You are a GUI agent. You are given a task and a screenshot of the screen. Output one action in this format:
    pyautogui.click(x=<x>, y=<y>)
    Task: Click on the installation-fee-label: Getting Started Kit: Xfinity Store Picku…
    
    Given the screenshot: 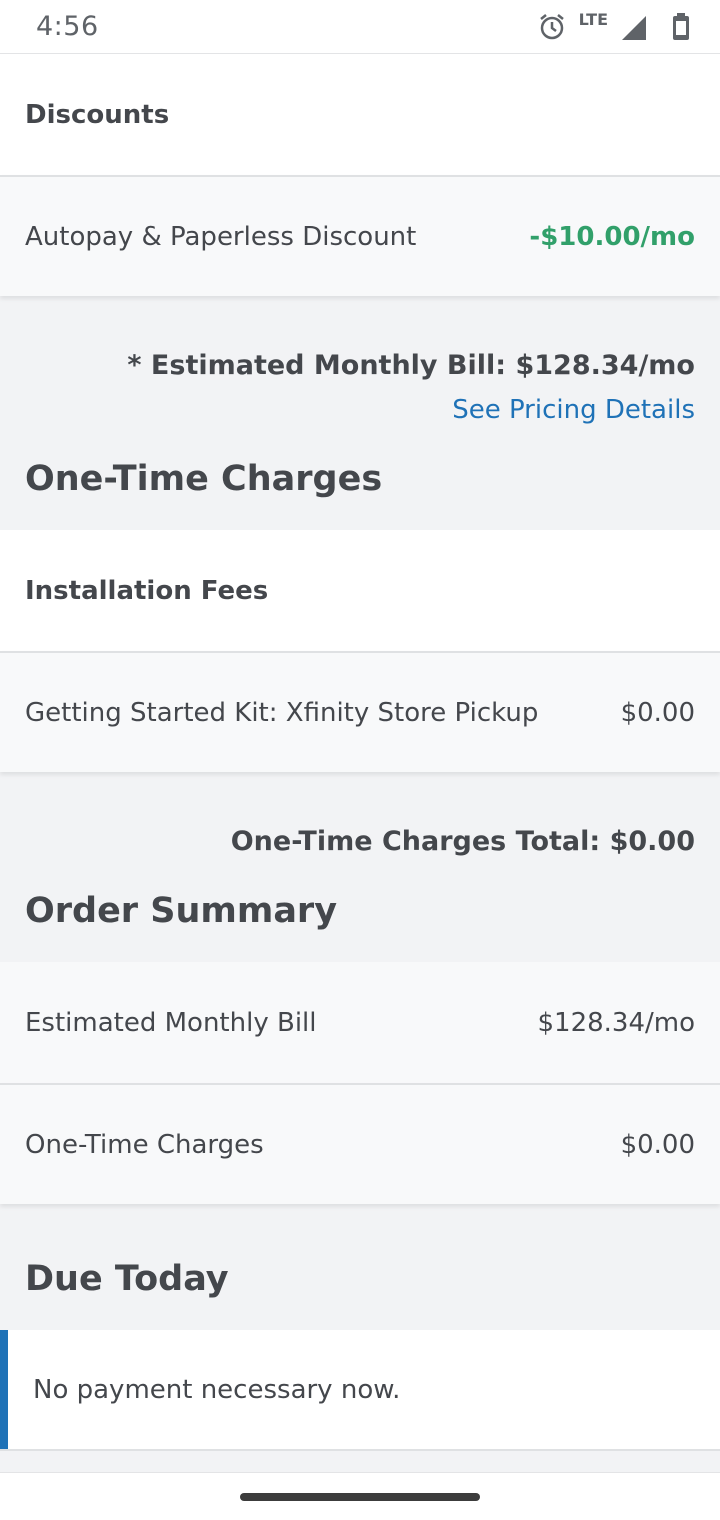 What is the action you would take?
    pyautogui.click(x=282, y=712)
    